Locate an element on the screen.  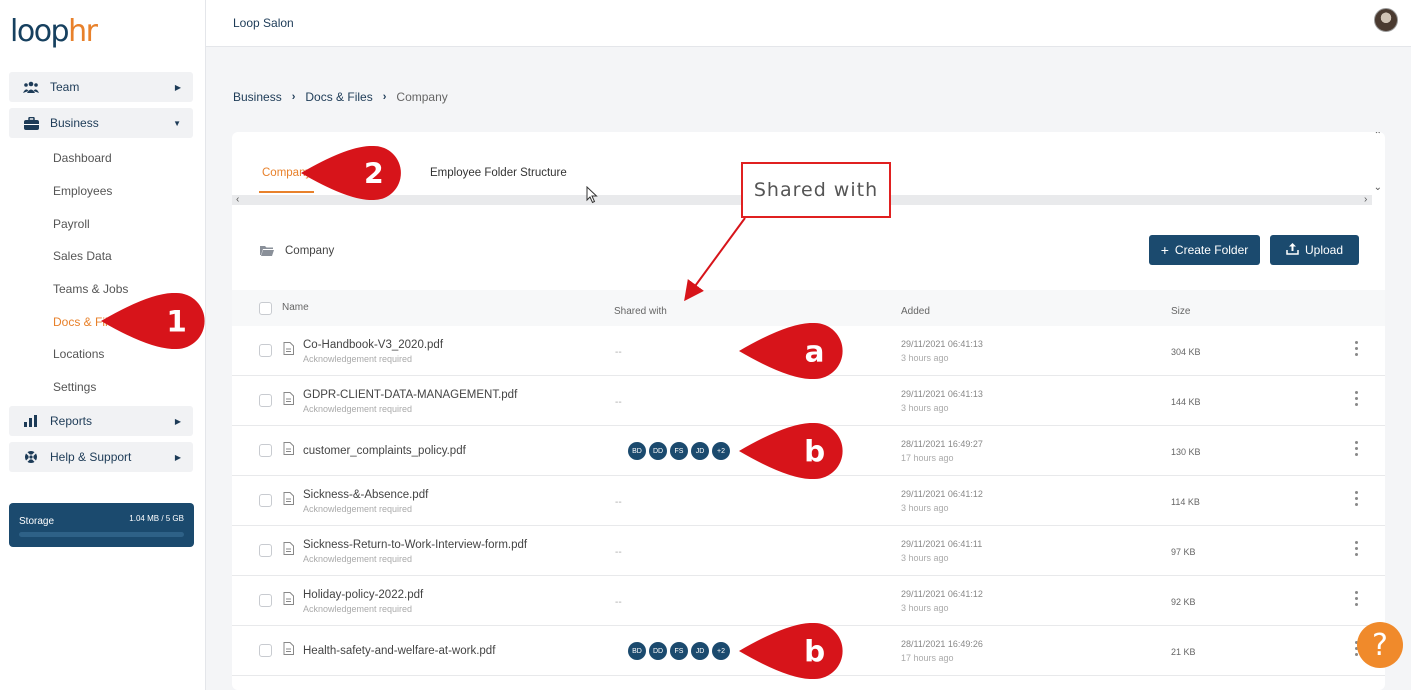
annotation-marker-label: 1 is located at coordinates (177, 322).